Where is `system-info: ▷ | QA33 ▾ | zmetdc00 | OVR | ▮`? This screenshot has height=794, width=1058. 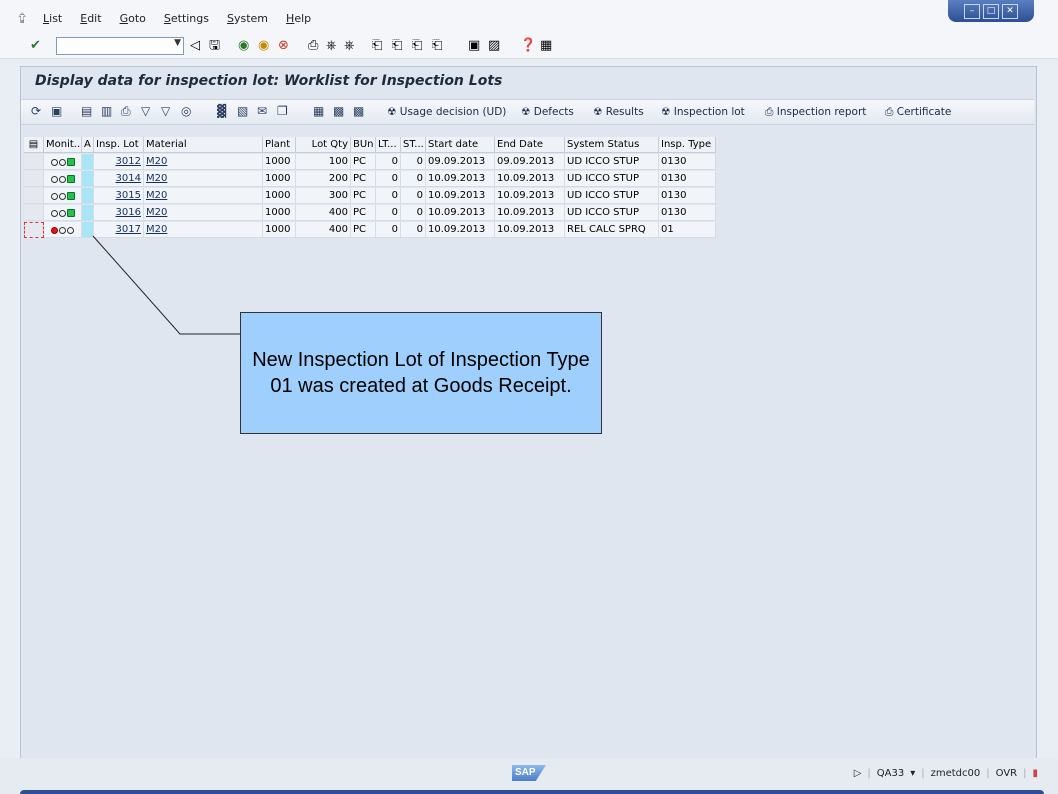 system-info: ▷ | QA33 ▾ | zmetdc00 | OVR | ▮ is located at coordinates (945, 773).